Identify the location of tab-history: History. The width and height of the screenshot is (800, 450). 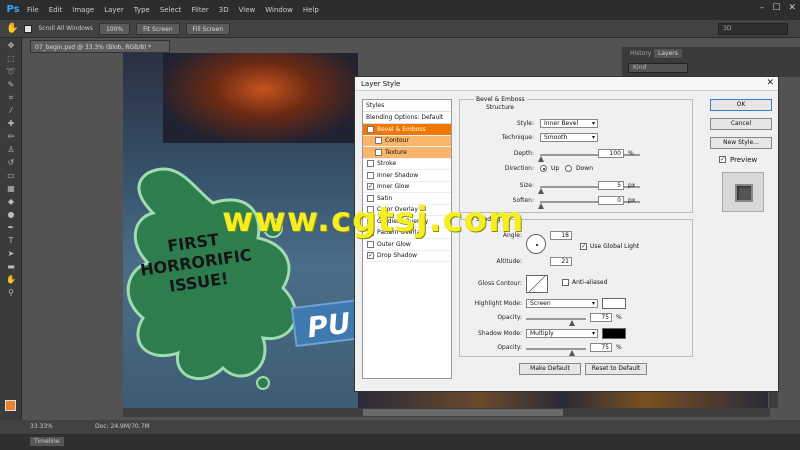
(640, 53).